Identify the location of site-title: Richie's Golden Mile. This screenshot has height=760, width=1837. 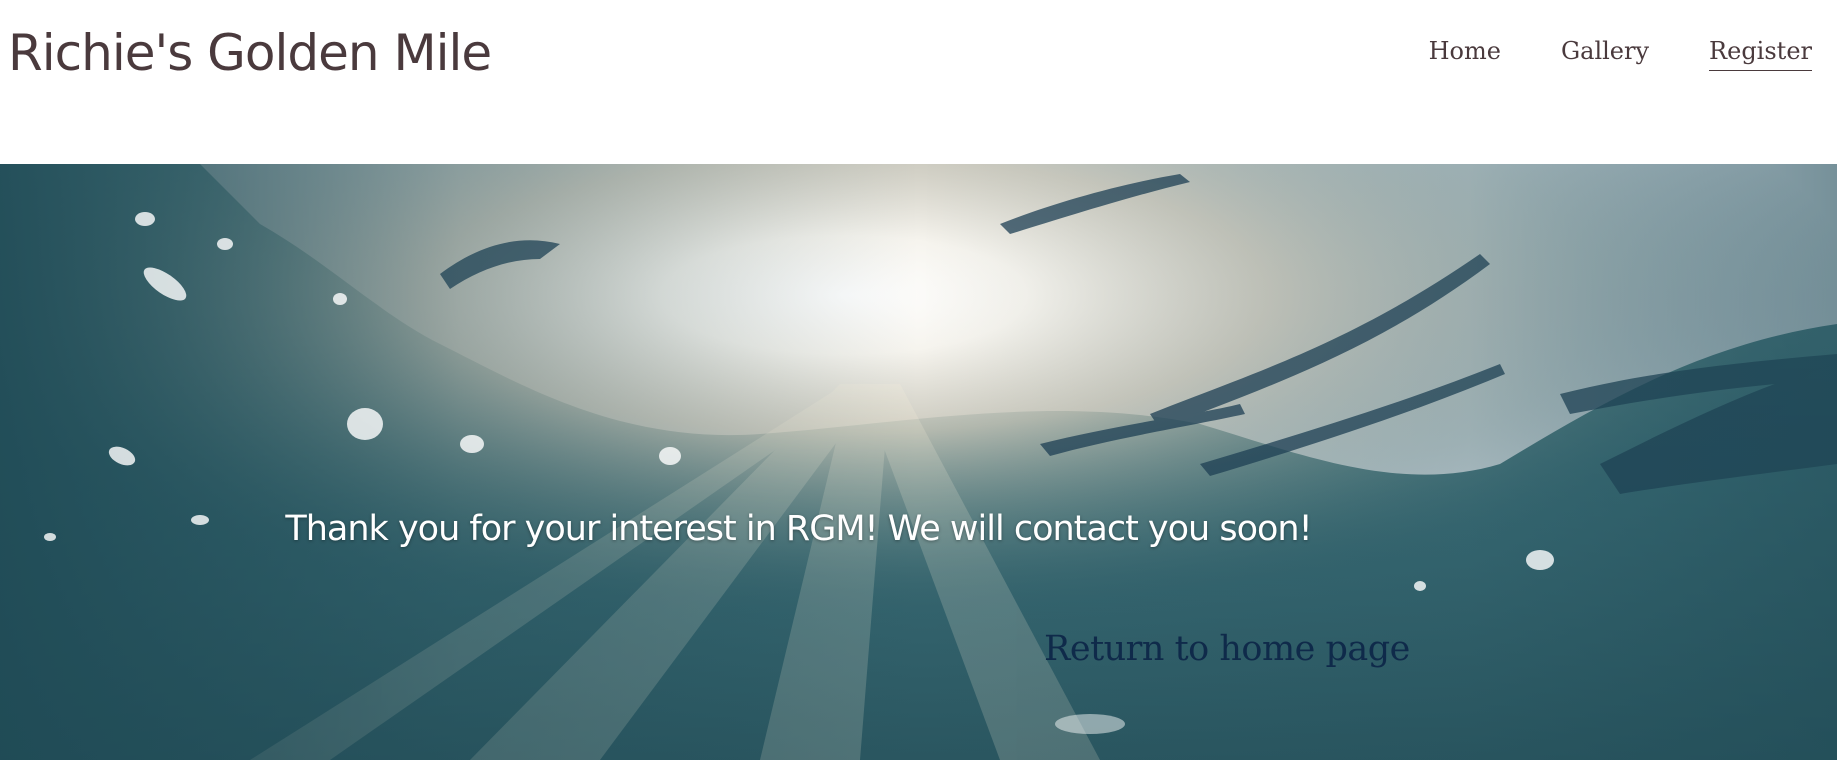
(250, 53).